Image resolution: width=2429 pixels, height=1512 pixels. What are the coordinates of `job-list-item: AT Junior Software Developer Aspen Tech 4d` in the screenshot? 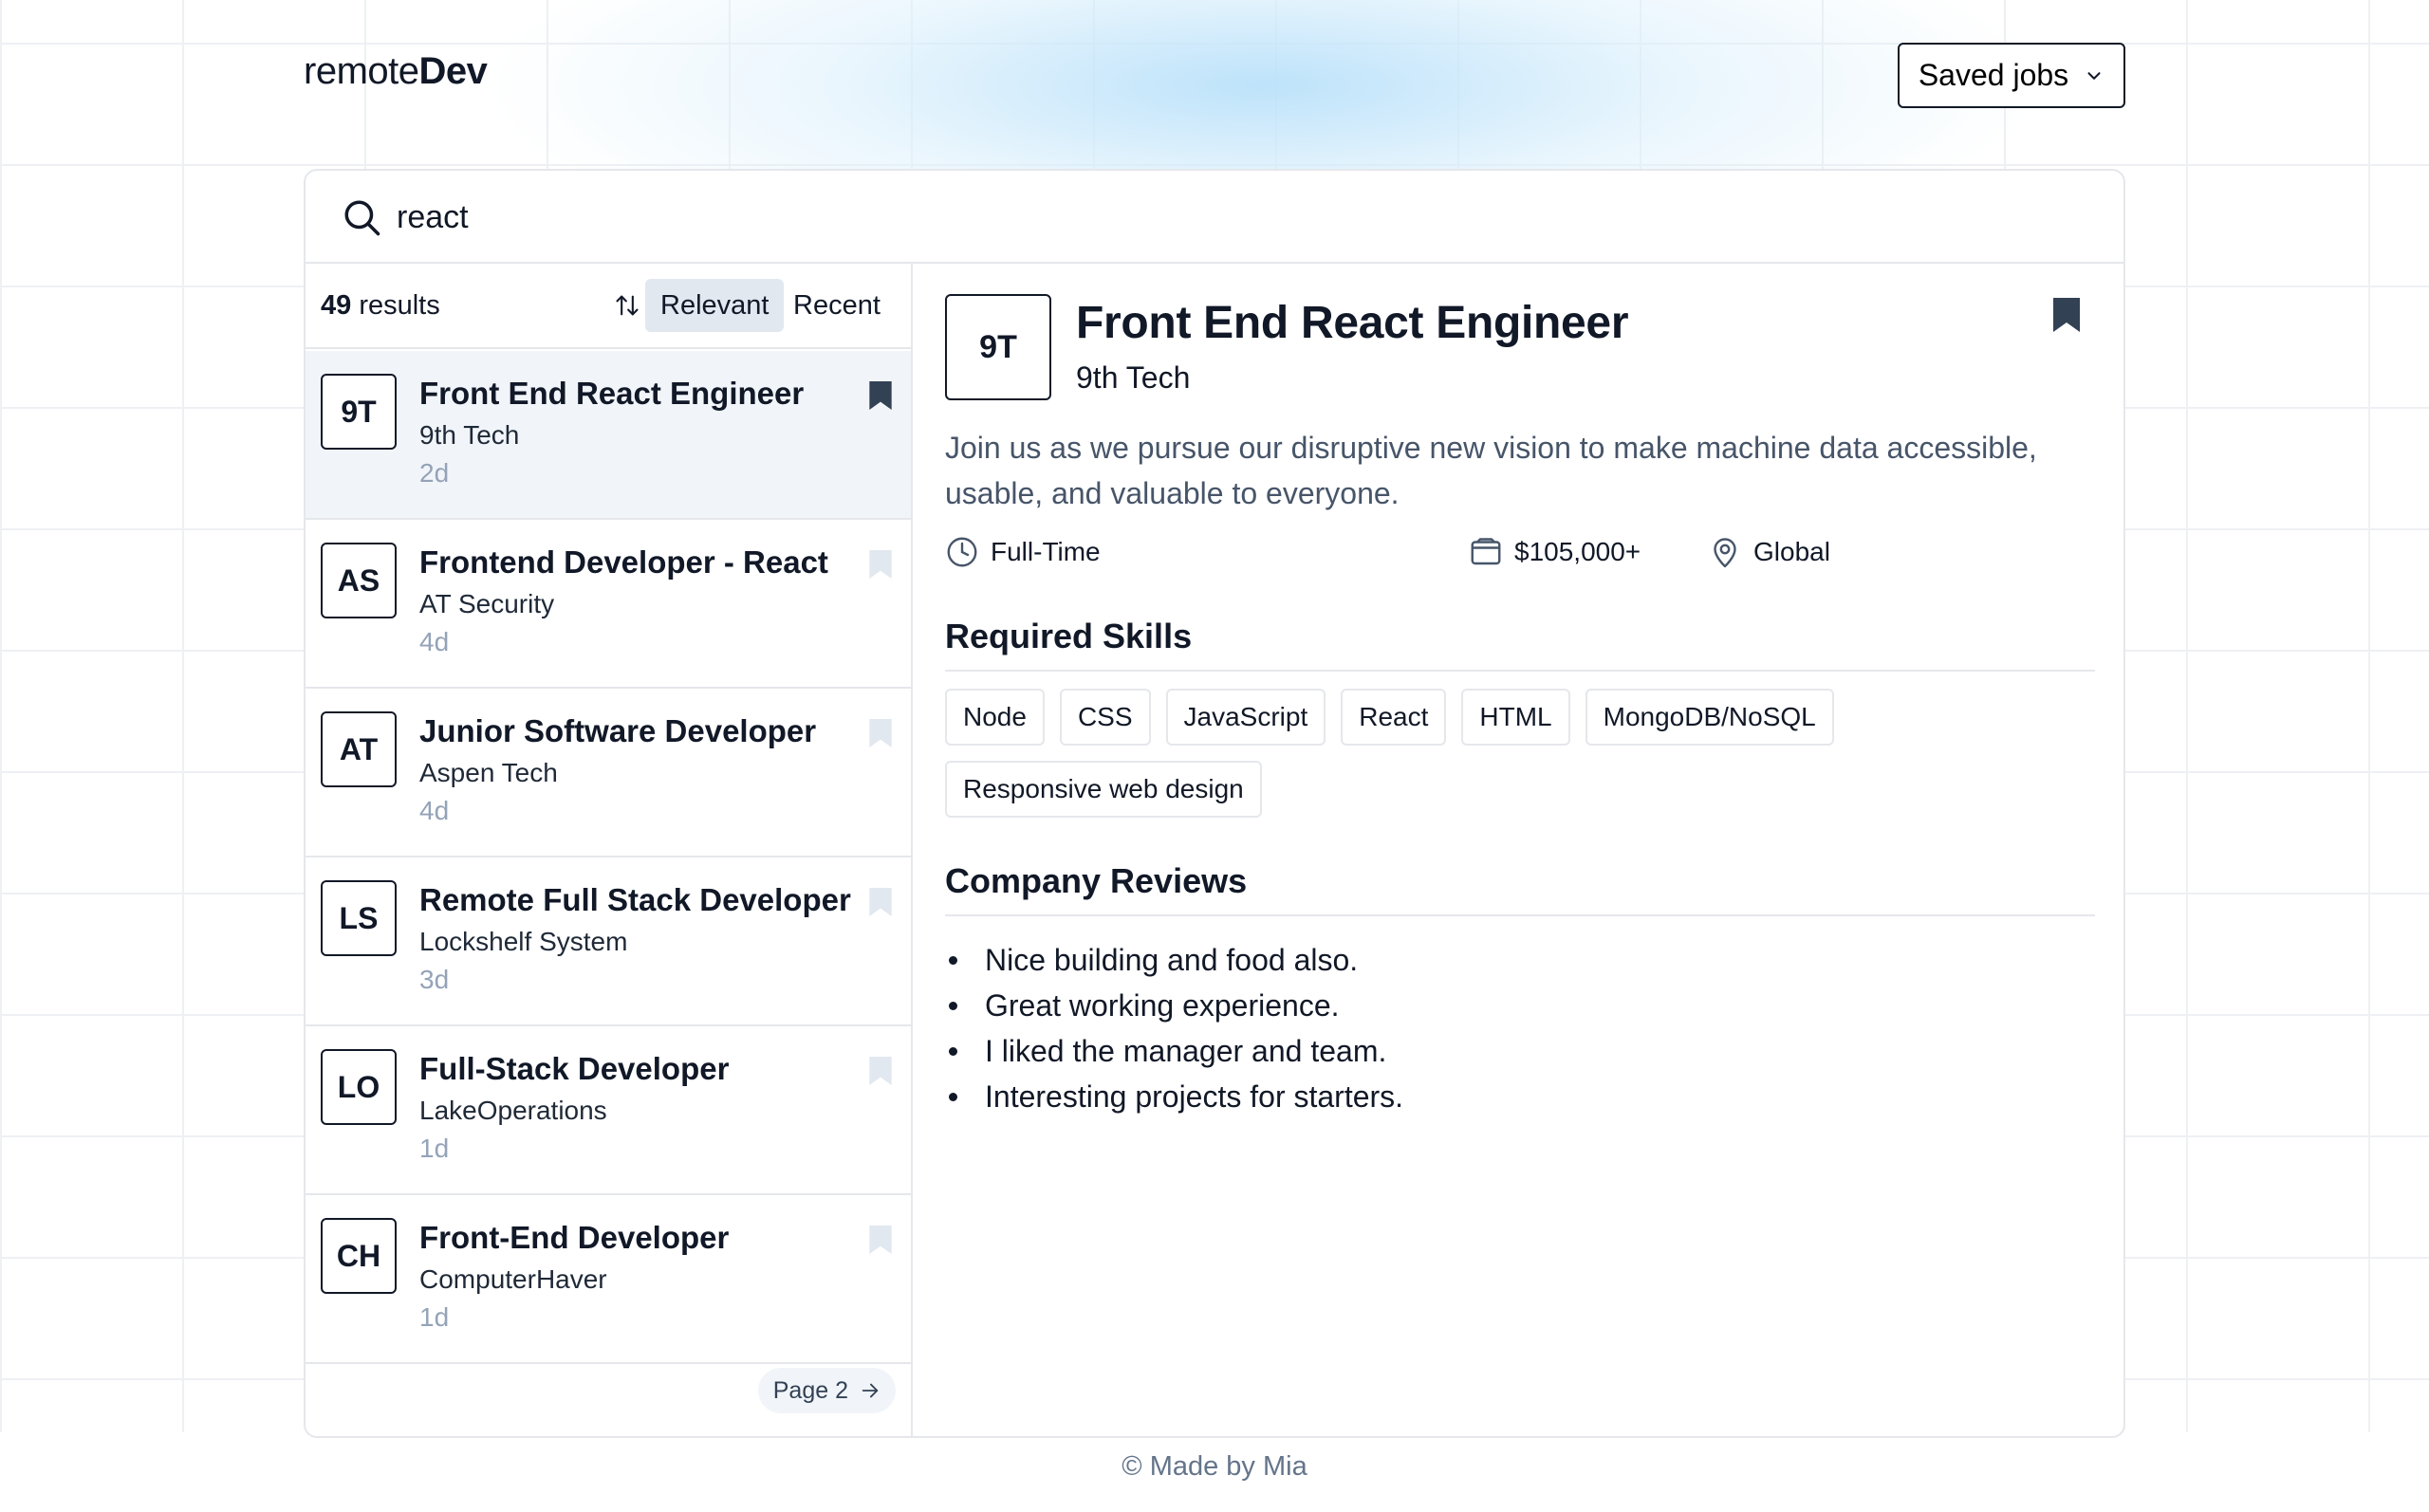 It's located at (608, 773).